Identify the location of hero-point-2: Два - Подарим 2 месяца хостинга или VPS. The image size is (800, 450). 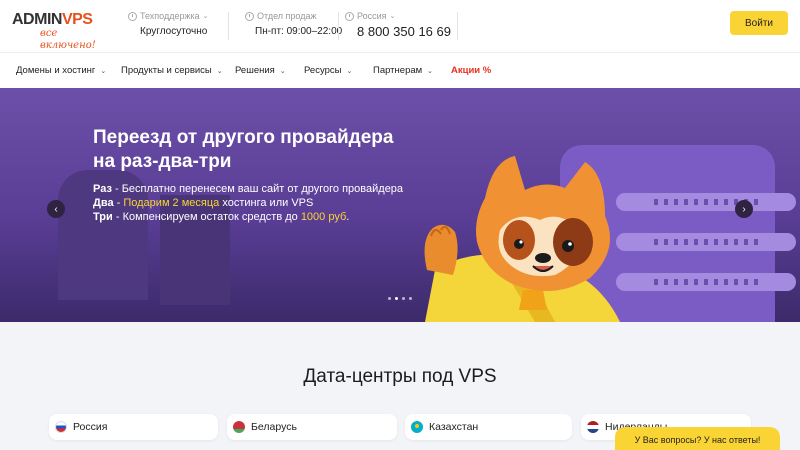
(203, 203).